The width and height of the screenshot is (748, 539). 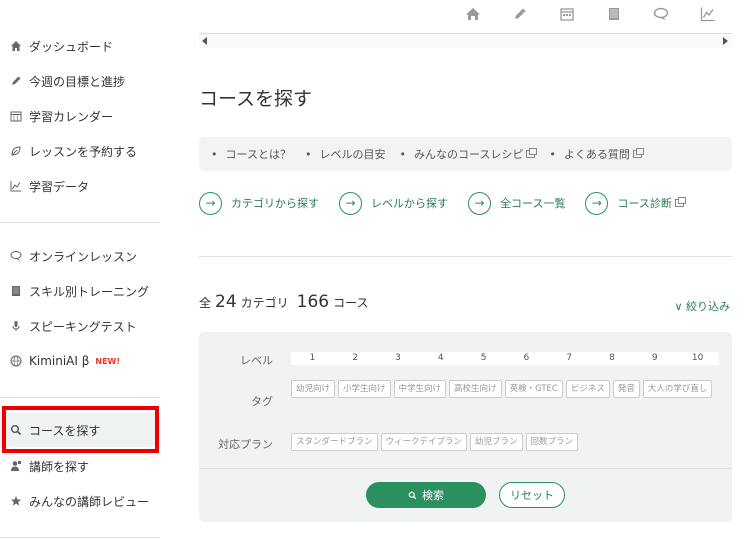 I want to click on sidebar-item-teacher-reviews: みんなの講師レビュー, so click(x=80, y=501).